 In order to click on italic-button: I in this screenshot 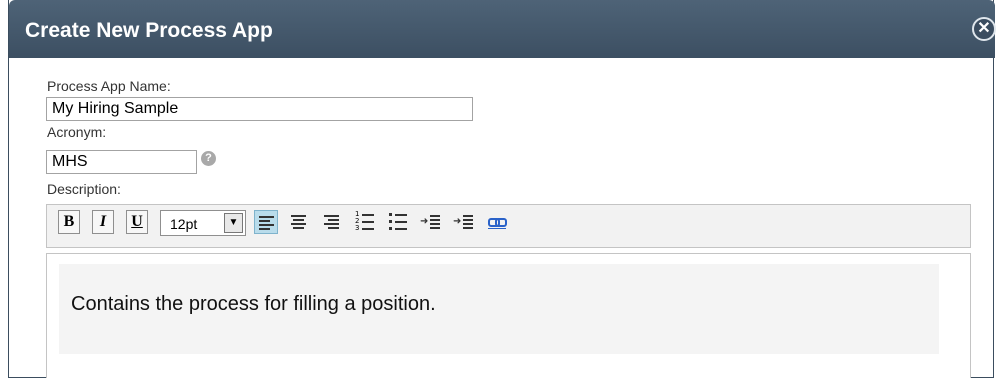, I will do `click(103, 222)`.